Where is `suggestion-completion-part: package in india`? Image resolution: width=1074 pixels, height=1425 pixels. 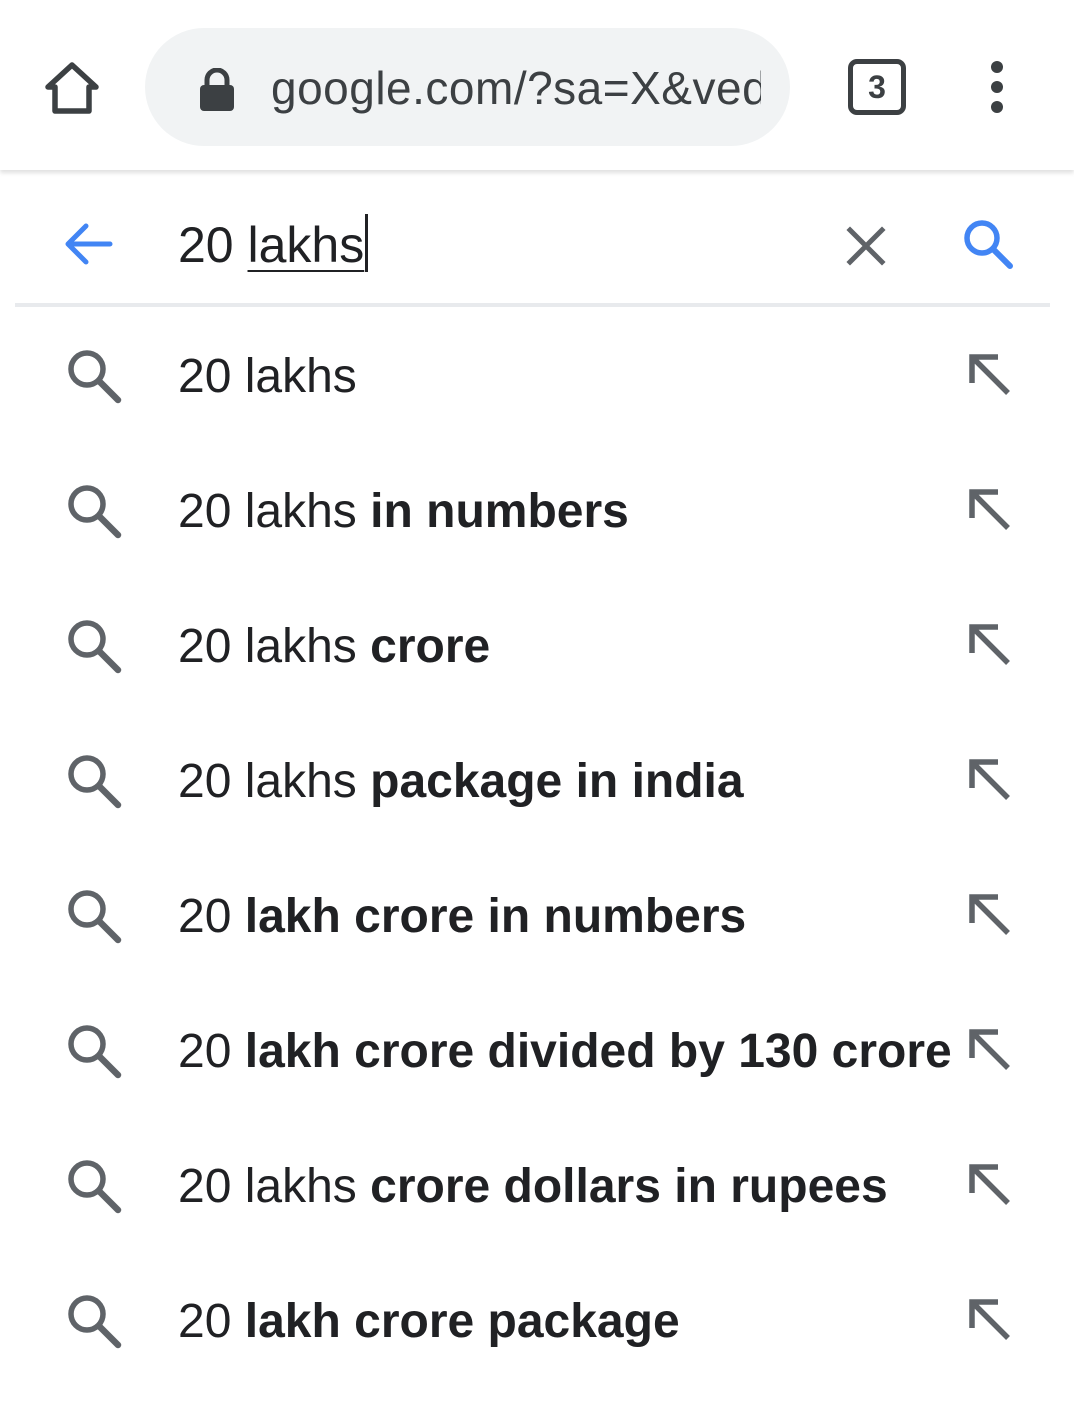 suggestion-completion-part: package in india is located at coordinates (557, 781).